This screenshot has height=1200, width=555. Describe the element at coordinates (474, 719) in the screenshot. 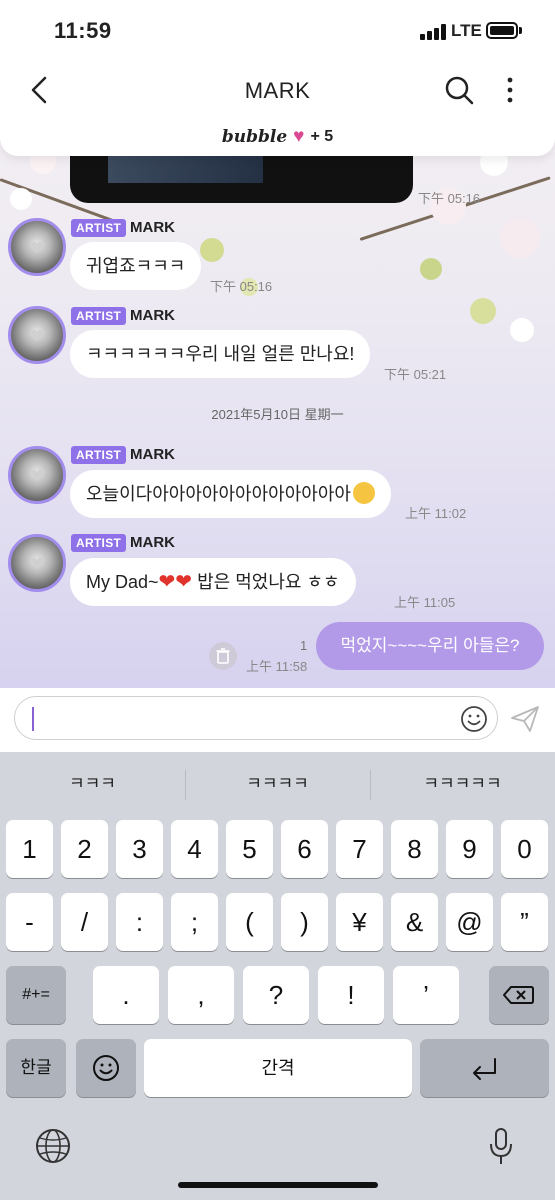

I see `emoji-button` at that location.